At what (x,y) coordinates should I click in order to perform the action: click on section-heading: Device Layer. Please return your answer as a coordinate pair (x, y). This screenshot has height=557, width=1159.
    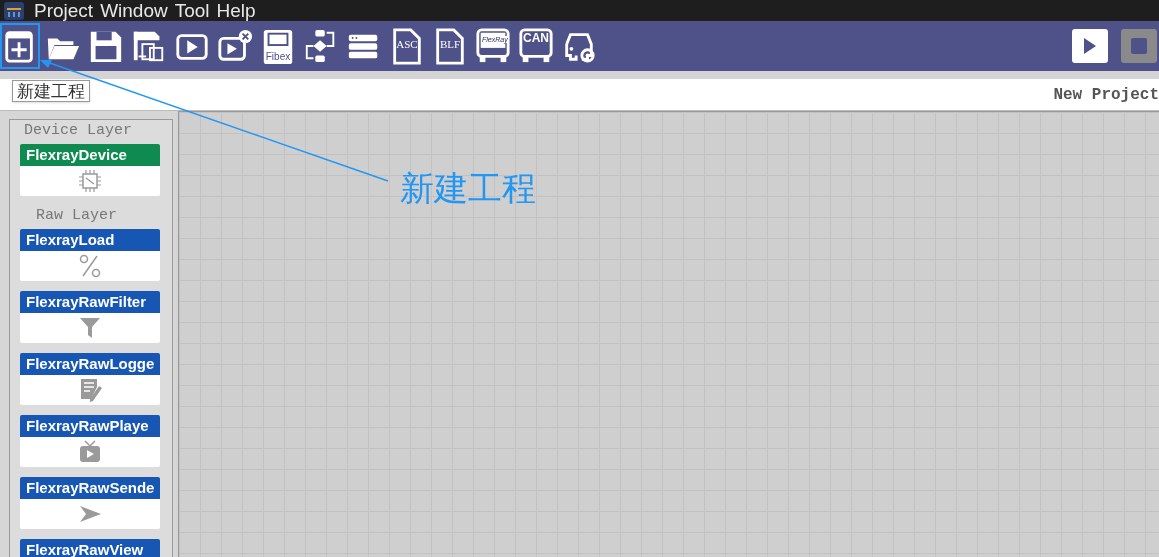
    Looking at the image, I should click on (78, 131).